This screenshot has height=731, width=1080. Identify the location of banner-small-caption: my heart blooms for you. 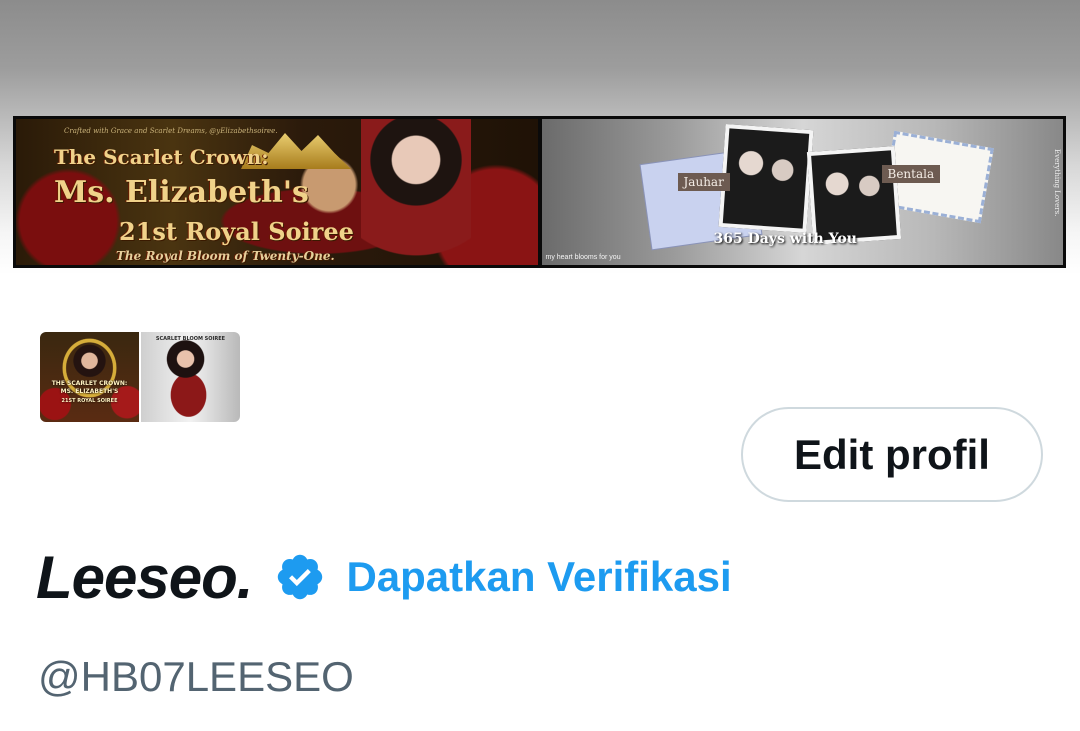
(583, 257).